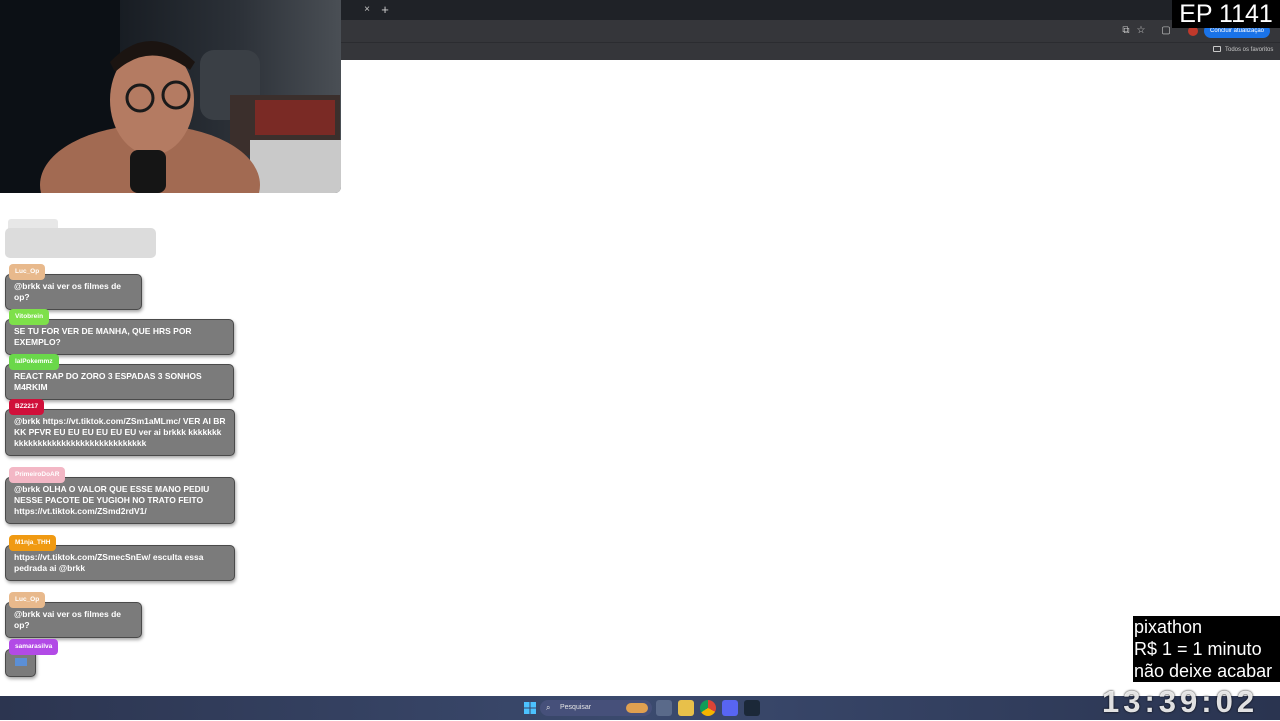  What do you see at coordinates (34, 362) in the screenshot?
I see `chat-username: lalPokemmz` at bounding box center [34, 362].